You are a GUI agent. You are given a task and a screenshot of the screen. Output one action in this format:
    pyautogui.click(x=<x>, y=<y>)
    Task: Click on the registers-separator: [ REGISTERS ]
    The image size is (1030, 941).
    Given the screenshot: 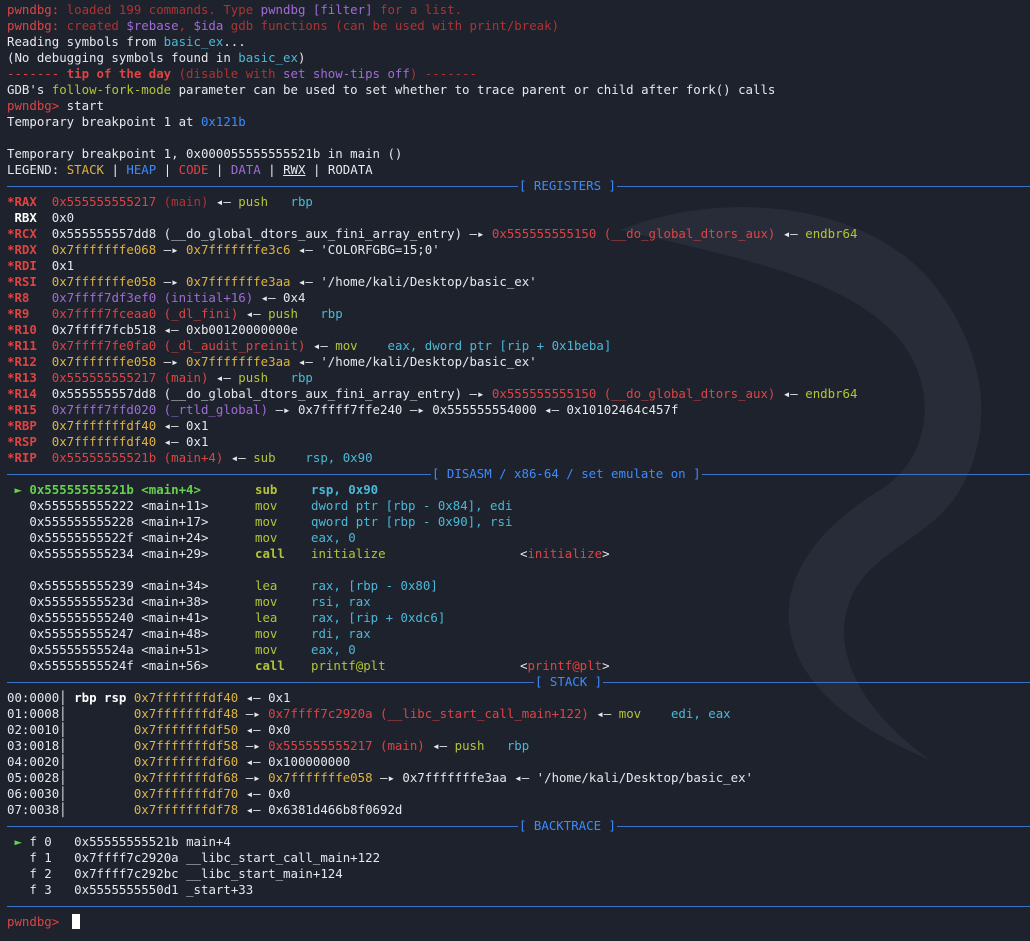 What is the action you would take?
    pyautogui.click(x=518, y=186)
    